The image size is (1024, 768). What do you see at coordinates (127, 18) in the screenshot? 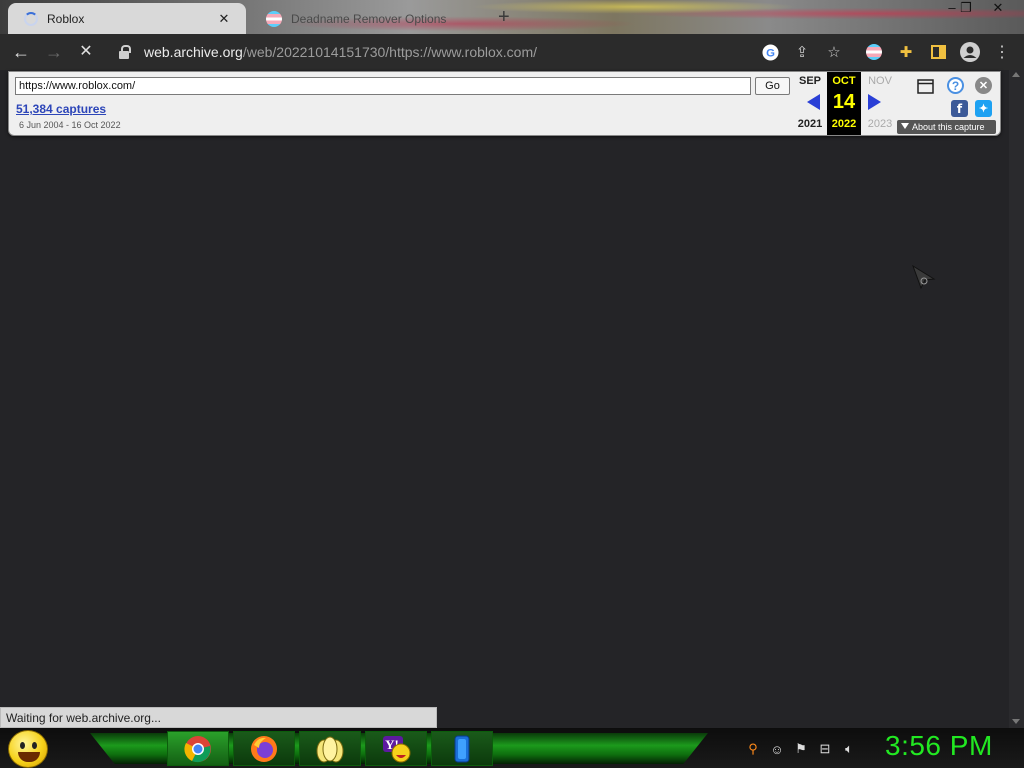
I see `tab-roblox: Roblox ✕` at bounding box center [127, 18].